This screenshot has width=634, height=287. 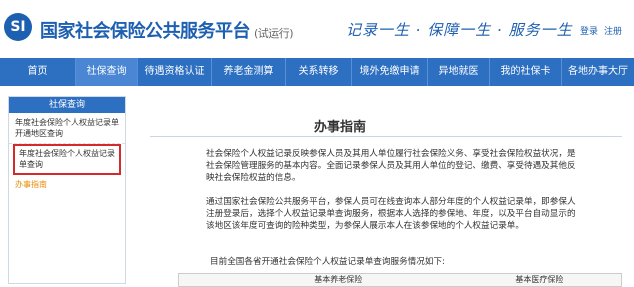 What do you see at coordinates (539, 279) in the screenshot?
I see `table-header-medical: 基本医疗保险` at bounding box center [539, 279].